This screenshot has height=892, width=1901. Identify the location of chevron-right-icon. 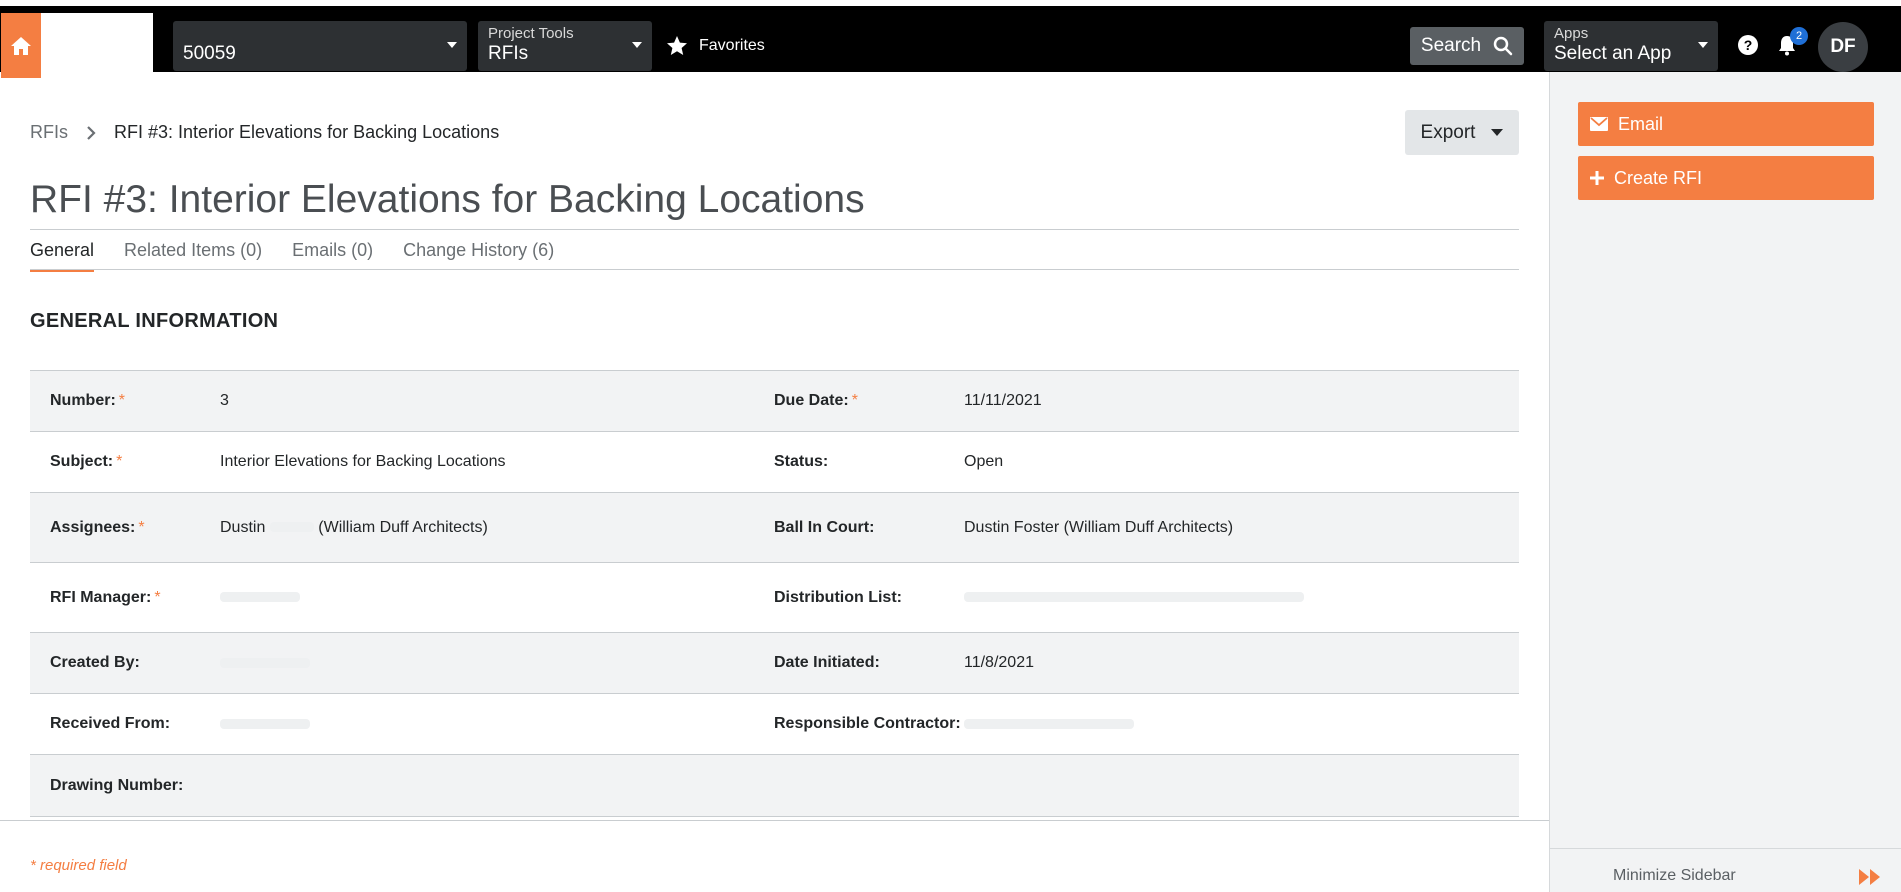
(91, 132).